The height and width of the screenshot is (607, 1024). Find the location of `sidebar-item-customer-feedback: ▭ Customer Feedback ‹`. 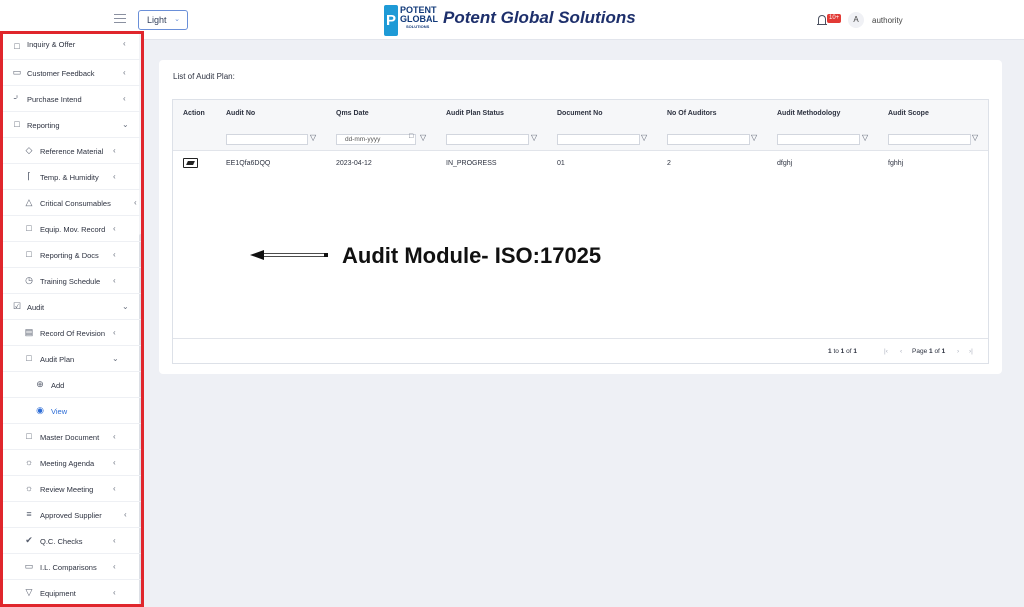

sidebar-item-customer-feedback: ▭ Customer Feedback ‹ is located at coordinates (72, 73).